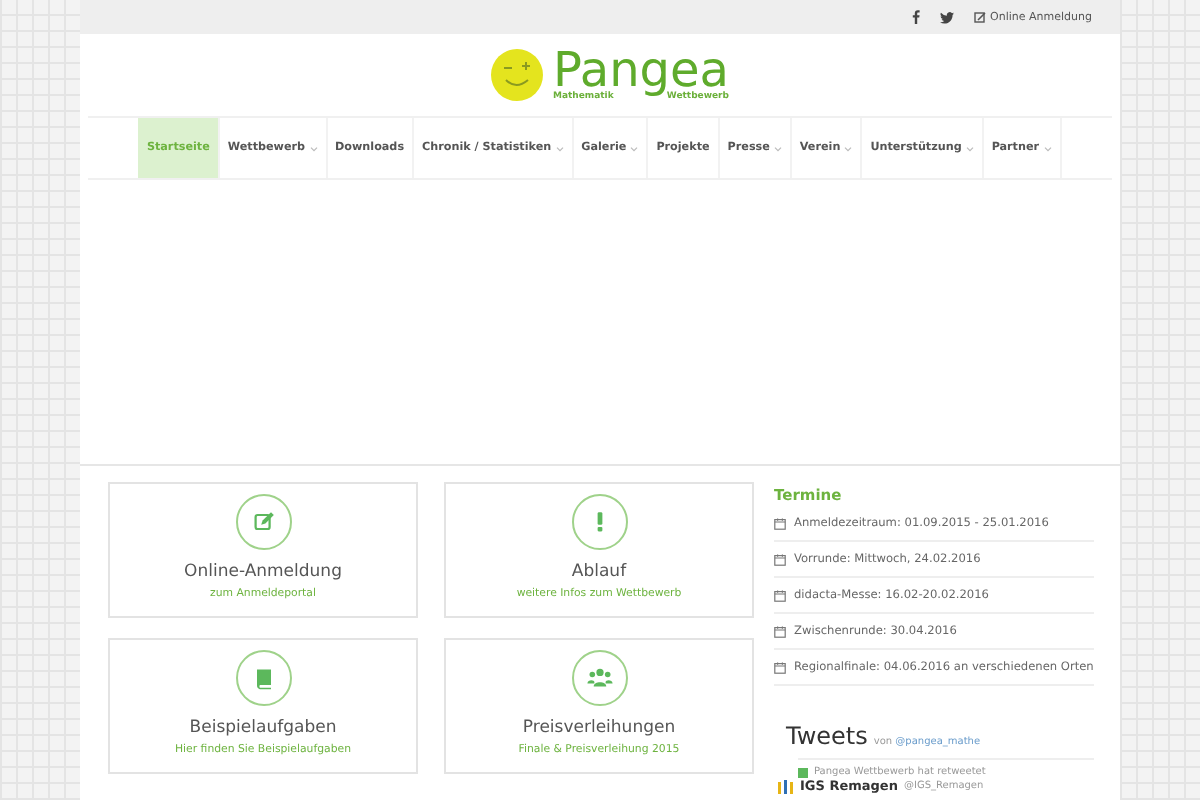  What do you see at coordinates (263, 728) in the screenshot?
I see `card-title: Beispielaufgaben` at bounding box center [263, 728].